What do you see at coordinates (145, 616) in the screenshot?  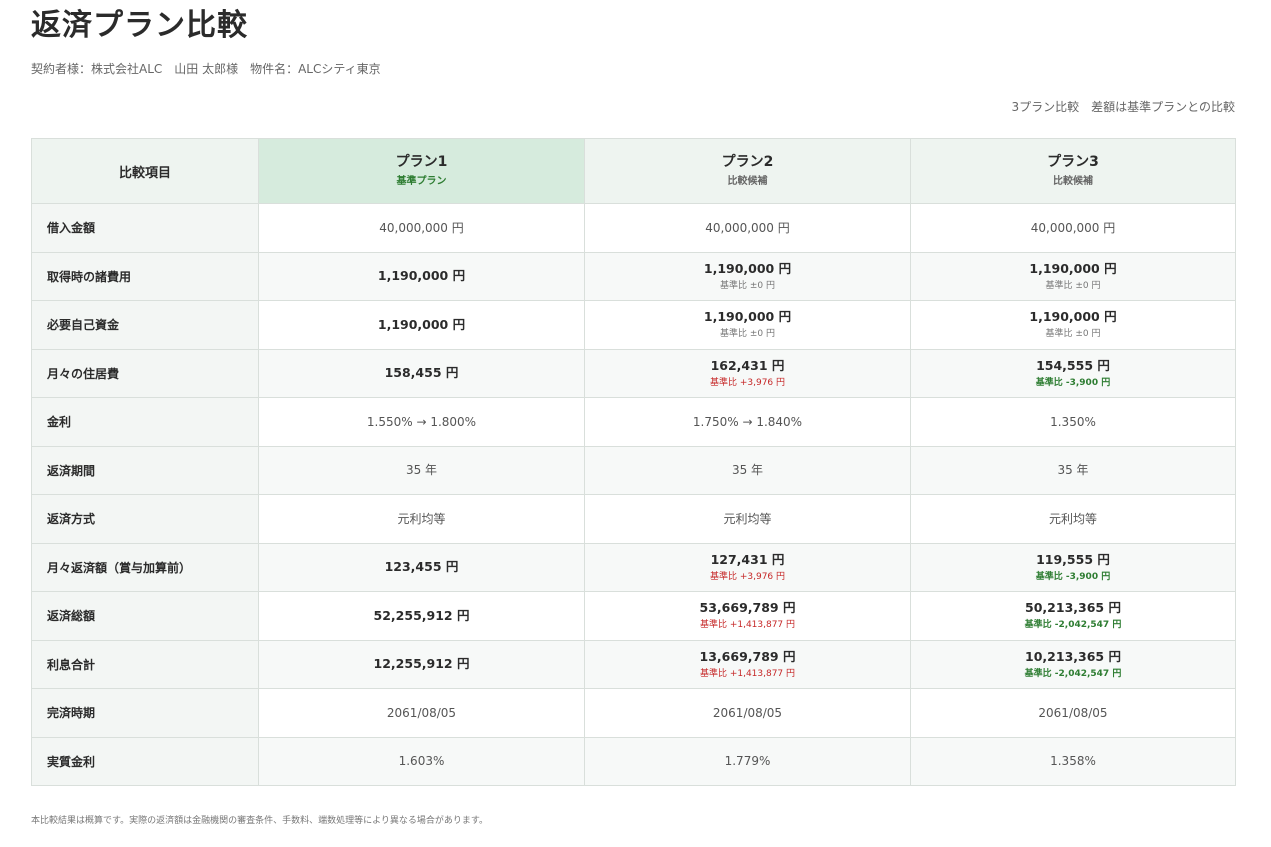 I see `row-label: 返済総額` at bounding box center [145, 616].